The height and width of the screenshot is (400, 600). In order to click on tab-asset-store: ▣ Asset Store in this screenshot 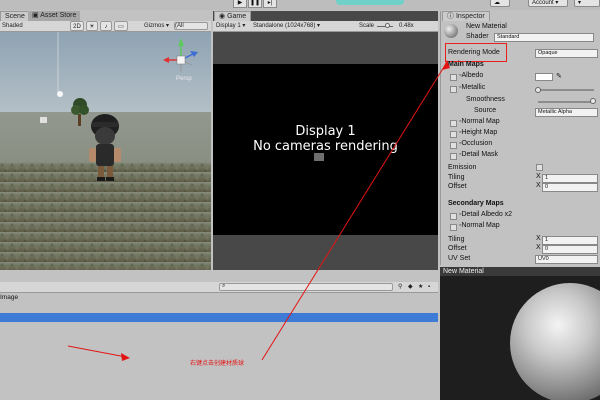, I will do `click(54, 16)`.